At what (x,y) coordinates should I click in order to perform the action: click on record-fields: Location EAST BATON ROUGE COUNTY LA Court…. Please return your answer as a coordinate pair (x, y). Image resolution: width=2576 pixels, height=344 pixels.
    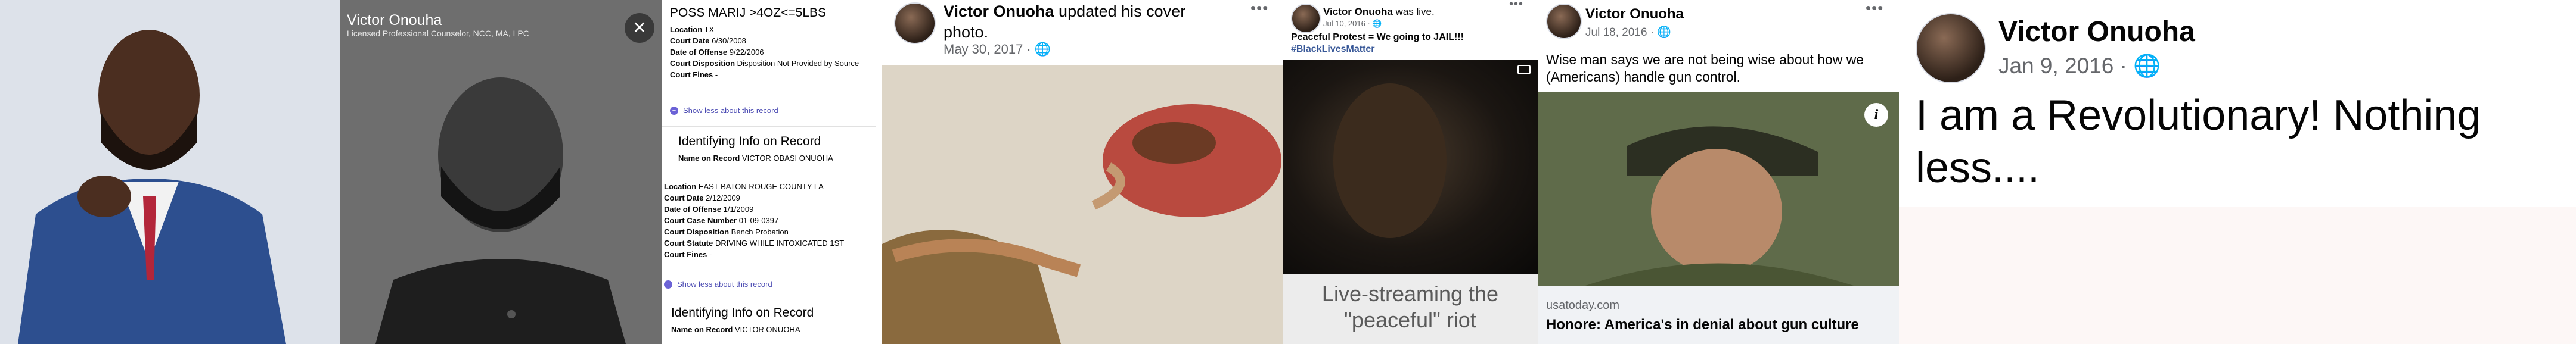
    Looking at the image, I should click on (772, 221).